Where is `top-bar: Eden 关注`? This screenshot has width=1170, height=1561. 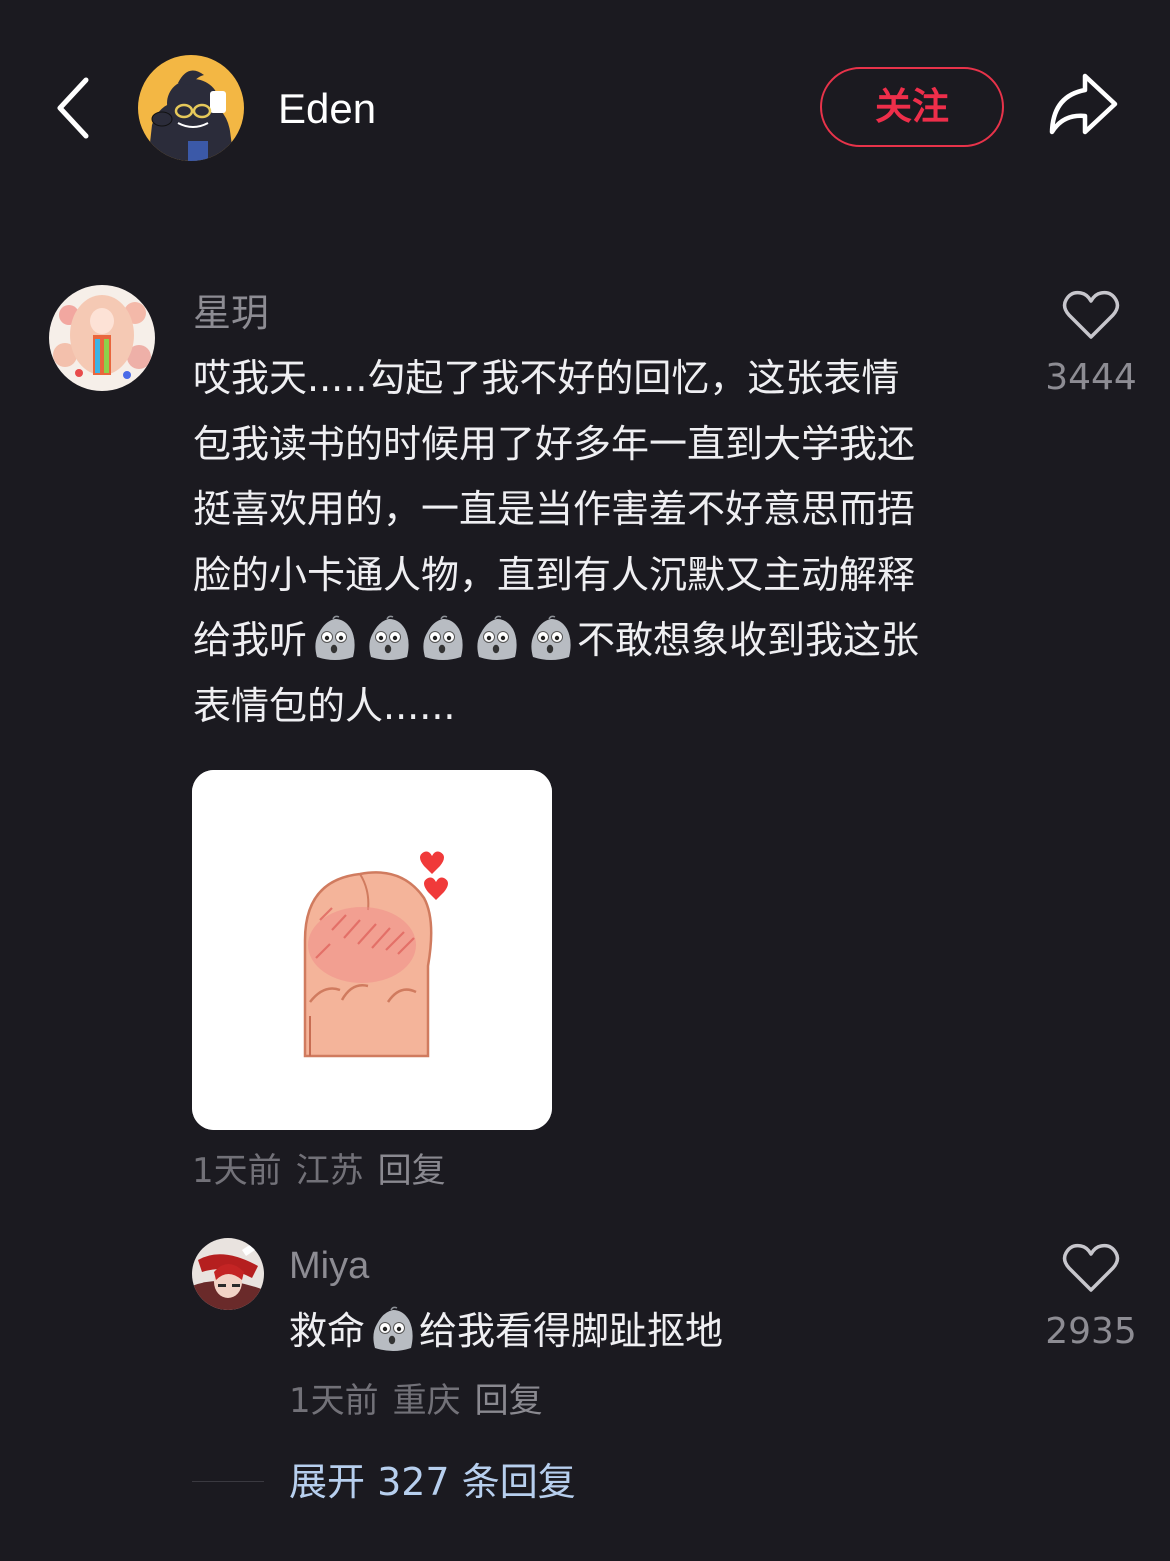
top-bar: Eden 关注 is located at coordinates (585, 107).